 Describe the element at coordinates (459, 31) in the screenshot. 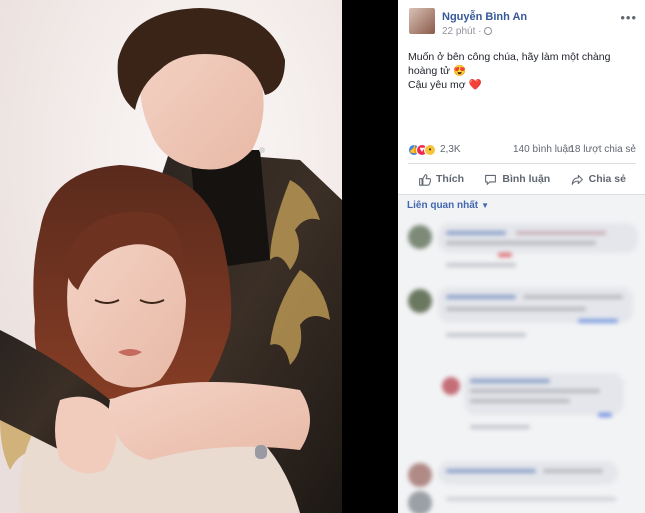

I see `timestamp-text: 22 phút` at that location.